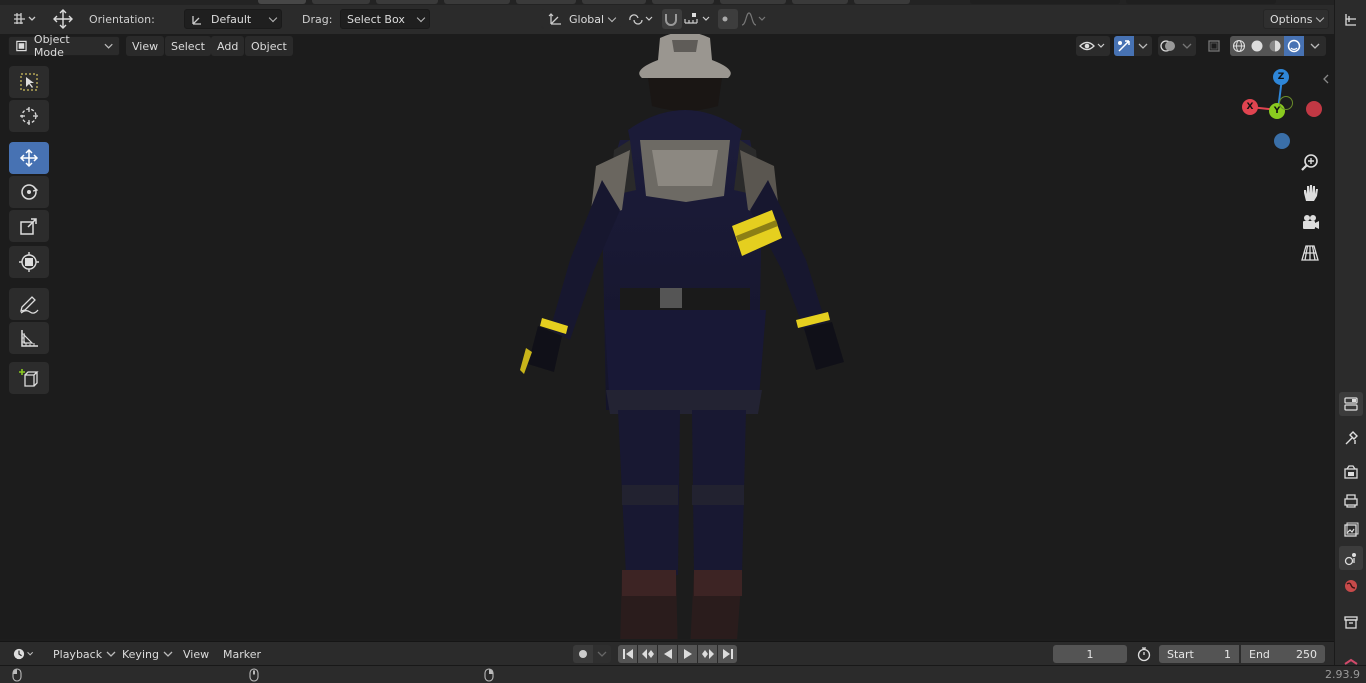 Image resolution: width=1366 pixels, height=683 pixels. What do you see at coordinates (728, 19) in the screenshot?
I see `proportional-edit-toggle` at bounding box center [728, 19].